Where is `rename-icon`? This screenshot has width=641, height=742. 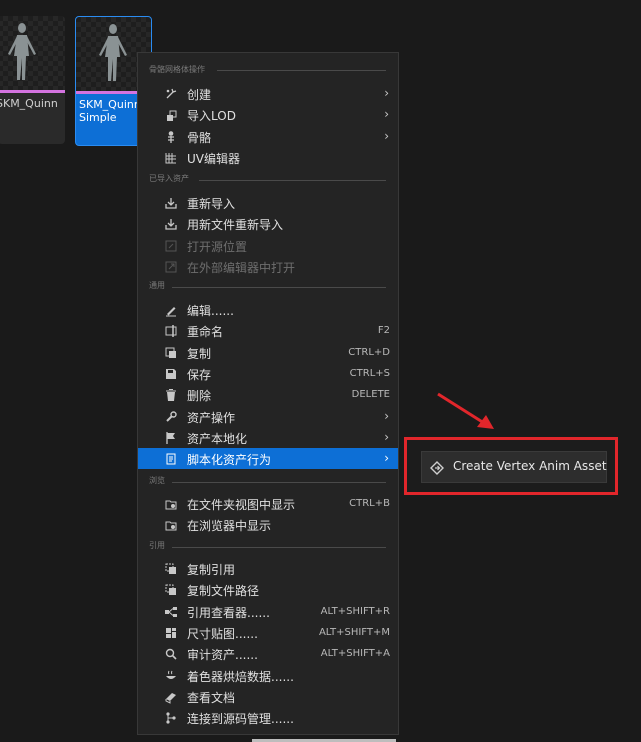
rename-icon is located at coordinates (171, 331).